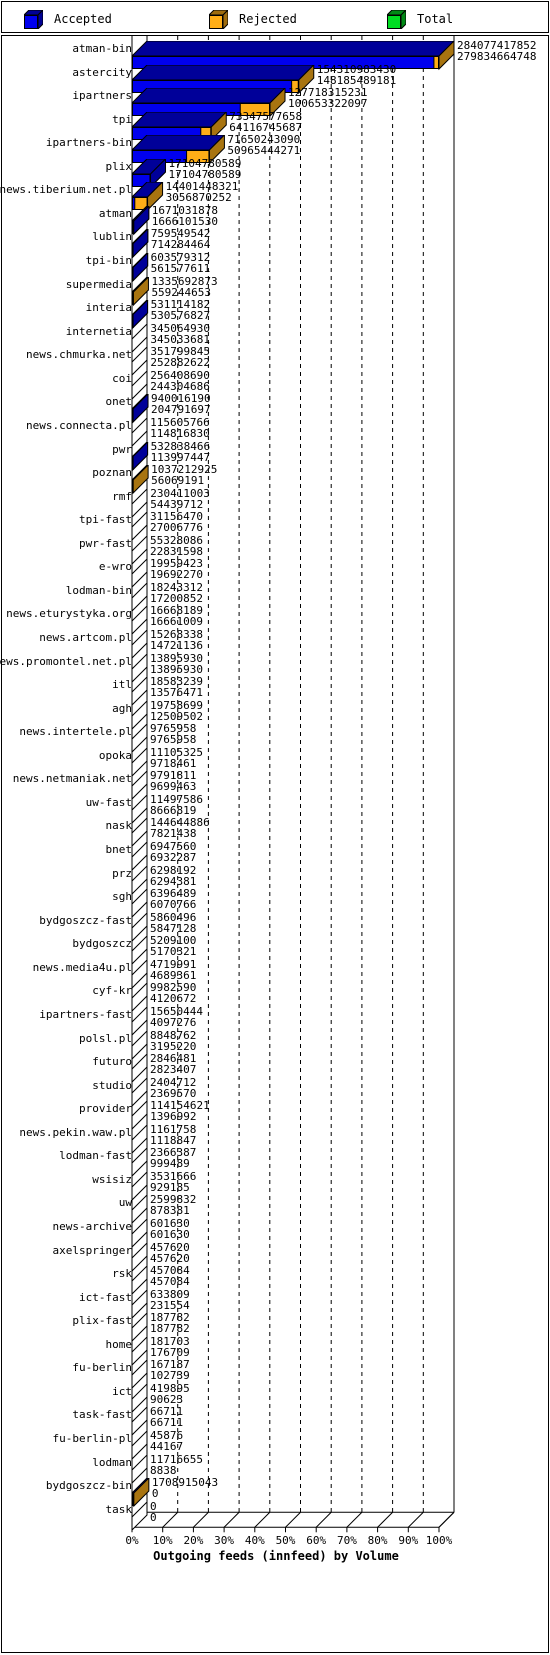 This screenshot has width=550, height=1655. What do you see at coordinates (122, 897) in the screenshot?
I see `category-label: sgh` at bounding box center [122, 897].